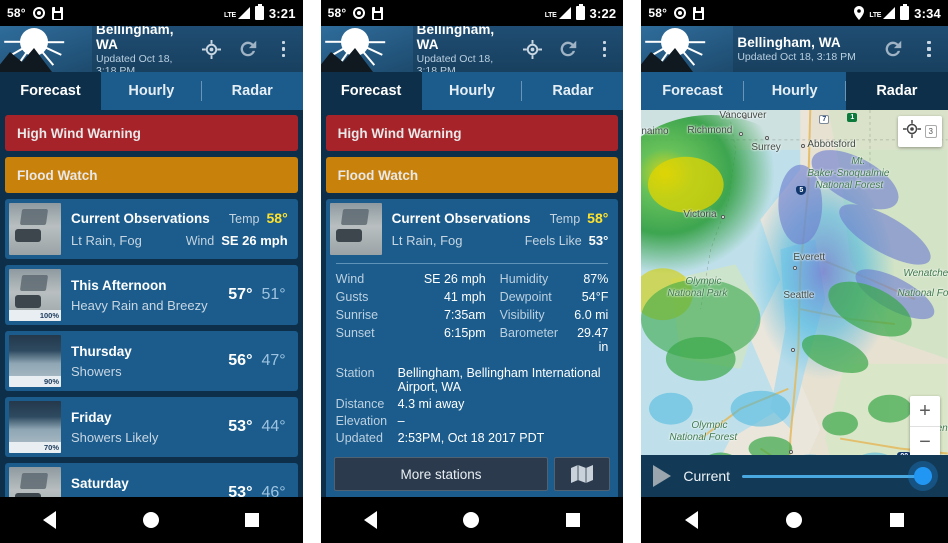 The height and width of the screenshot is (543, 948). I want to click on tab-hourly-label: Hourly, so click(472, 91).